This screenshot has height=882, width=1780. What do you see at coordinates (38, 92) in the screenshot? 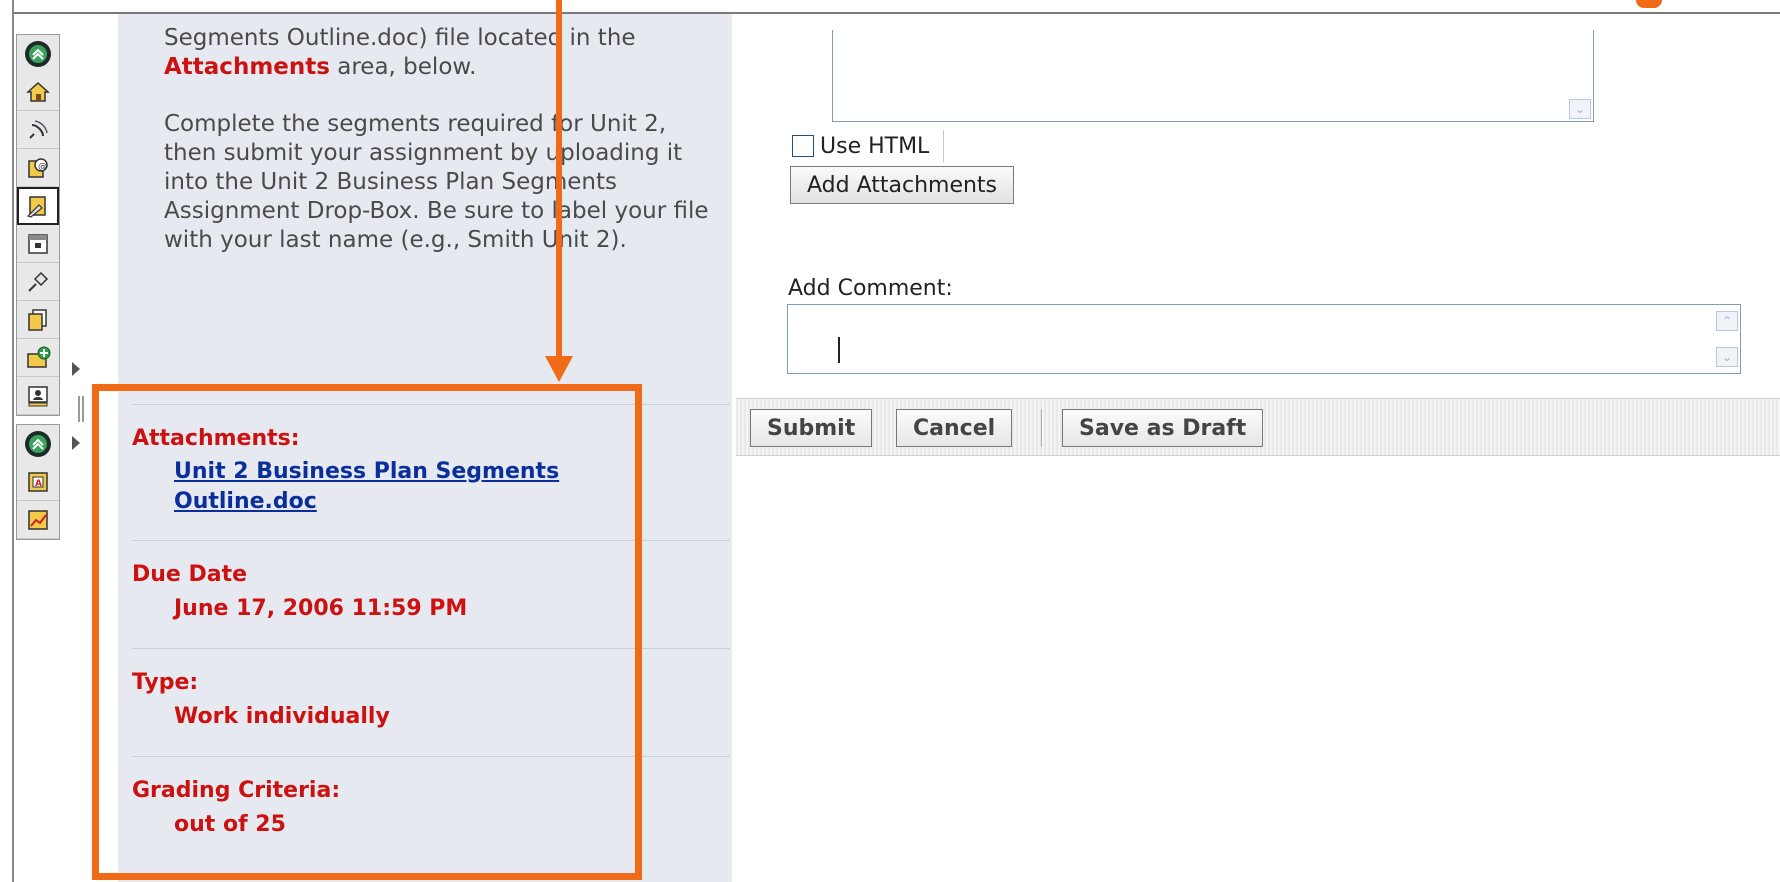
I see `home-icon` at bounding box center [38, 92].